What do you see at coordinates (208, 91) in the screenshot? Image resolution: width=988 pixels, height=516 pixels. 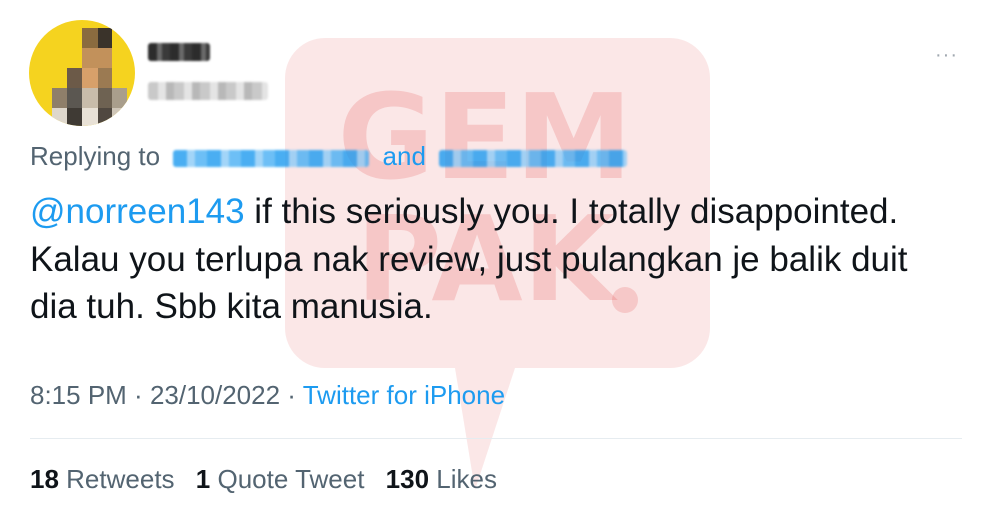 I see `username-redacted` at bounding box center [208, 91].